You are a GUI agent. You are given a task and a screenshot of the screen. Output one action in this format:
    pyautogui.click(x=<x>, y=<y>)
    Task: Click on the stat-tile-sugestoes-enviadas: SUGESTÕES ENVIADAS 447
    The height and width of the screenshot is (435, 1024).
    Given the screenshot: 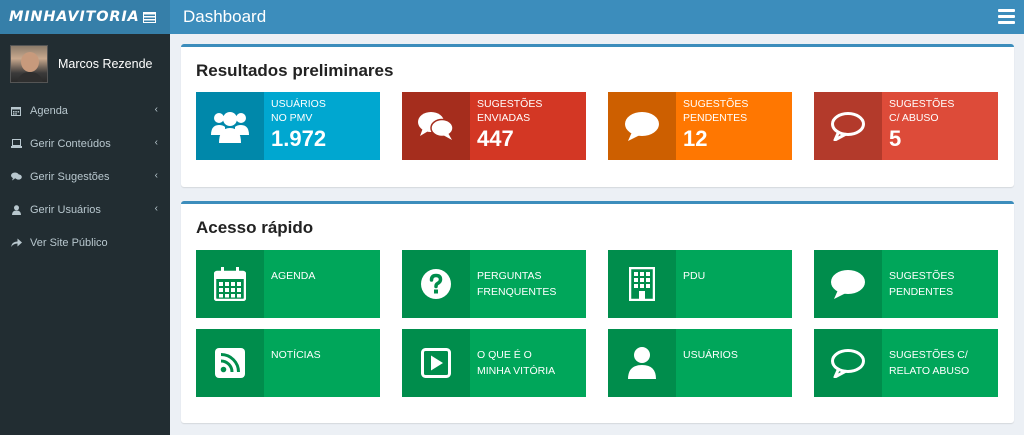 What is the action you would take?
    pyautogui.click(x=494, y=126)
    